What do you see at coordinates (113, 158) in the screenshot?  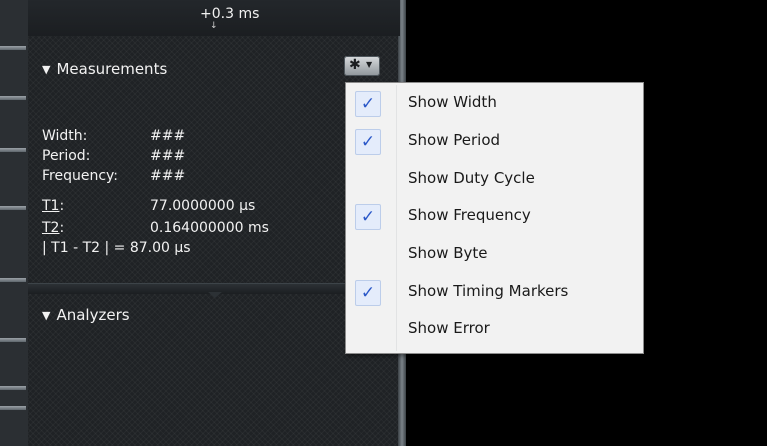 I see `measurement-row-period: Period: ###` at bounding box center [113, 158].